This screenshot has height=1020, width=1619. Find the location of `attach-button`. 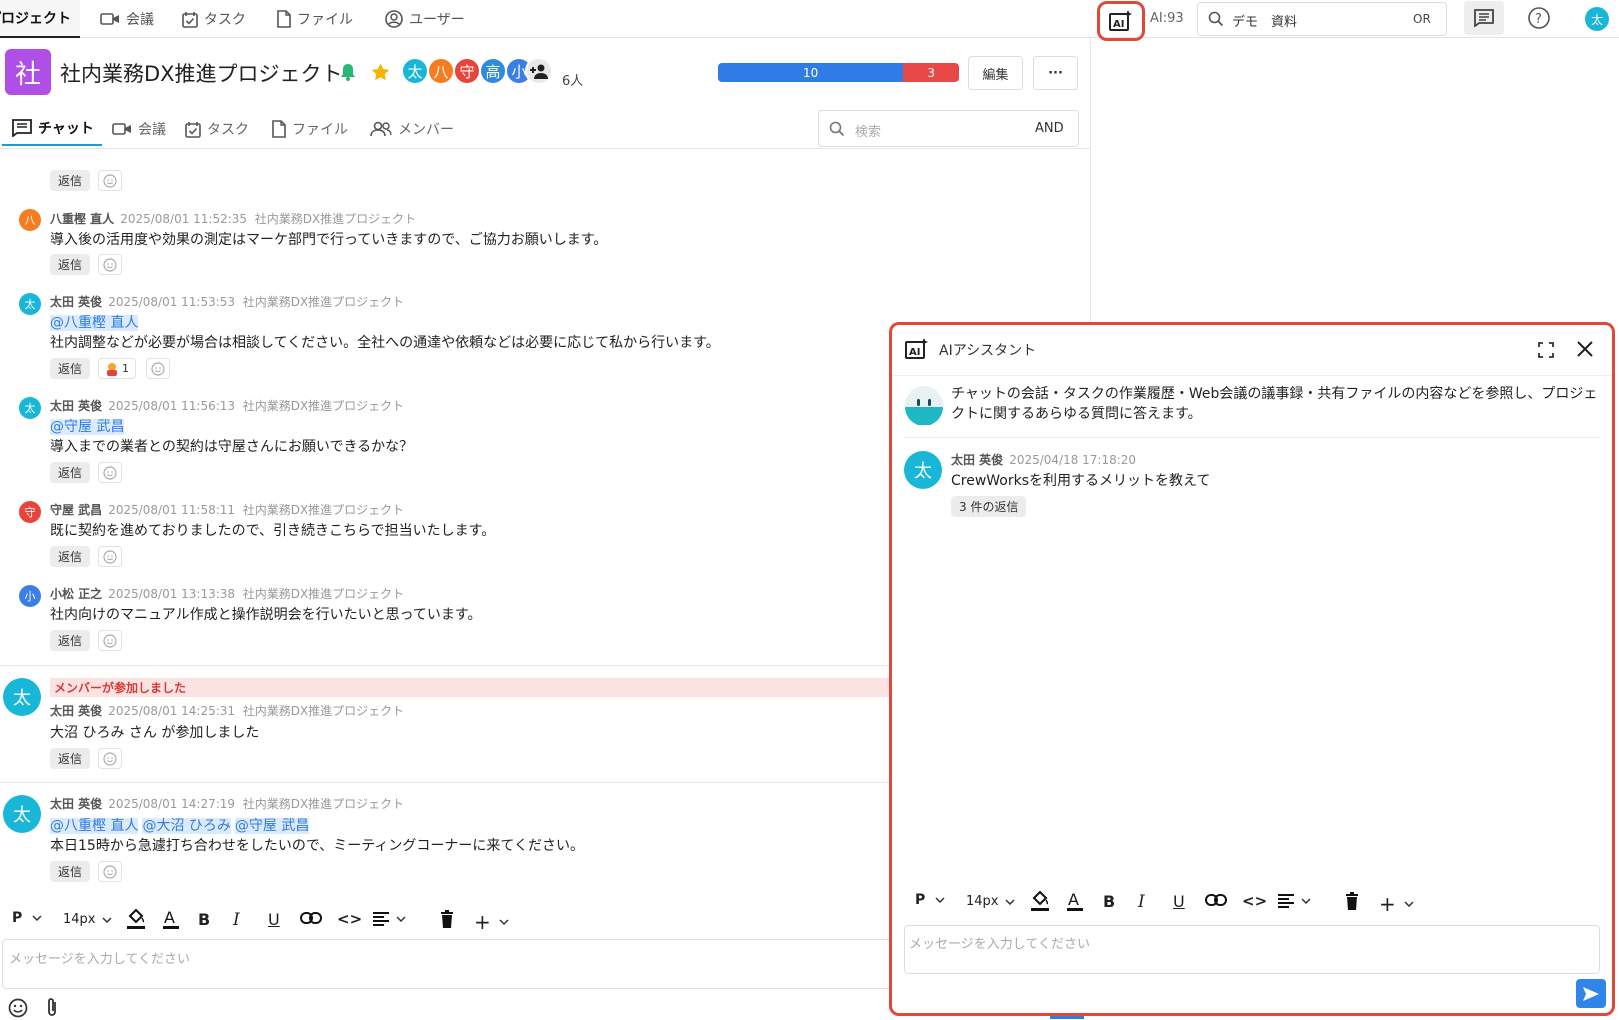

attach-button is located at coordinates (52, 1007).